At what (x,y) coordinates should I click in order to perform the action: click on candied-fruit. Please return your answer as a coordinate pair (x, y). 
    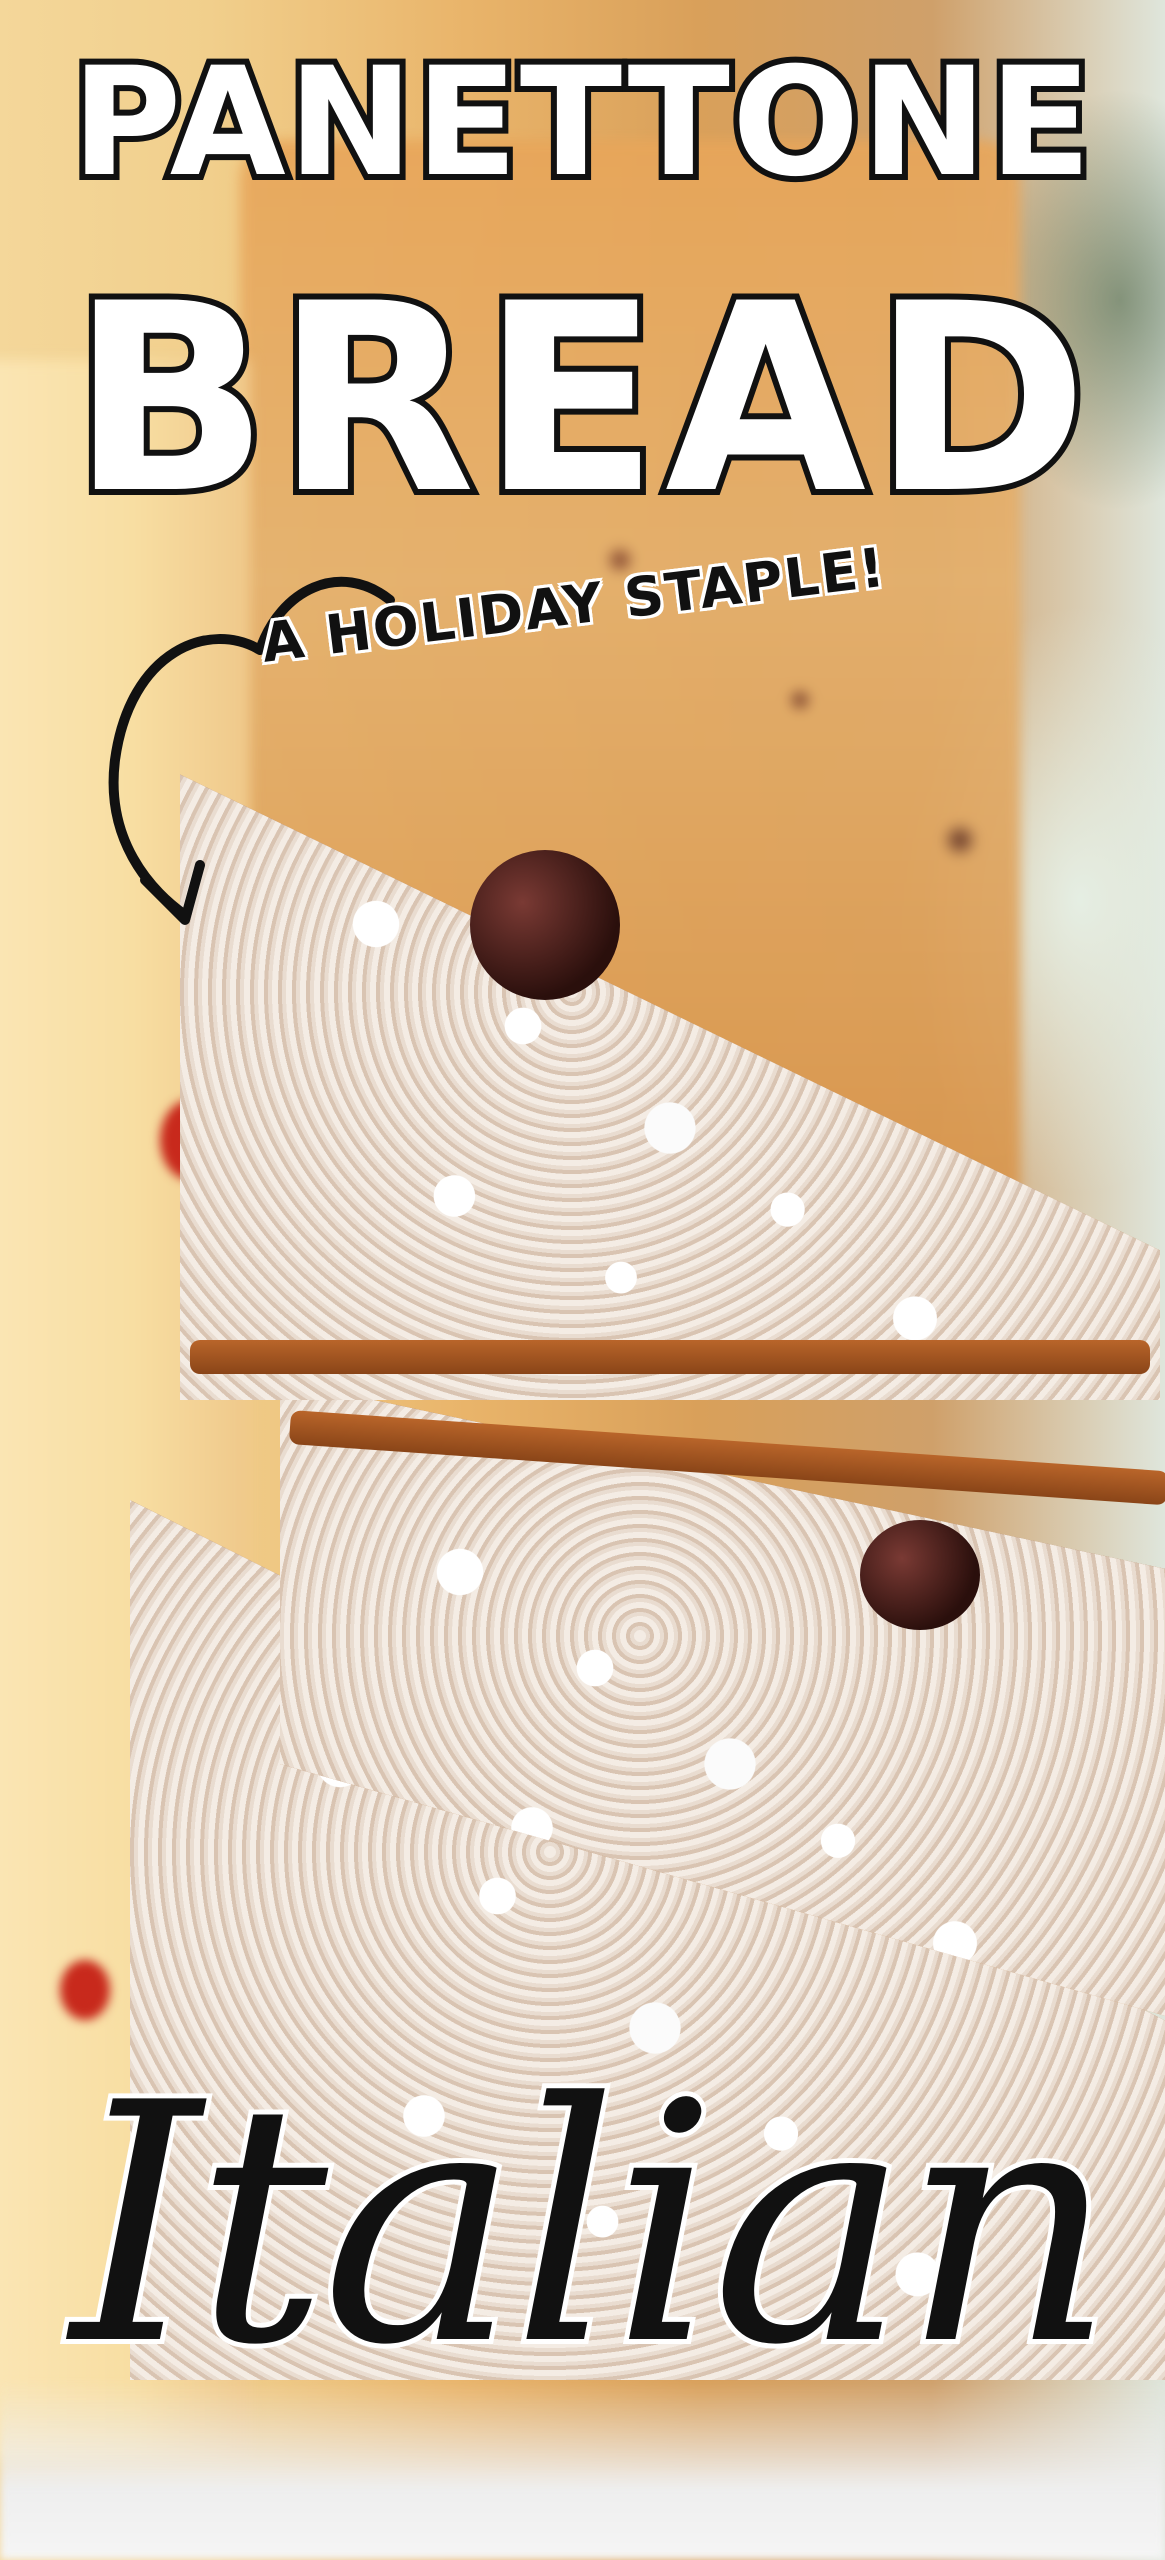
    Looking at the image, I should click on (85, 1990).